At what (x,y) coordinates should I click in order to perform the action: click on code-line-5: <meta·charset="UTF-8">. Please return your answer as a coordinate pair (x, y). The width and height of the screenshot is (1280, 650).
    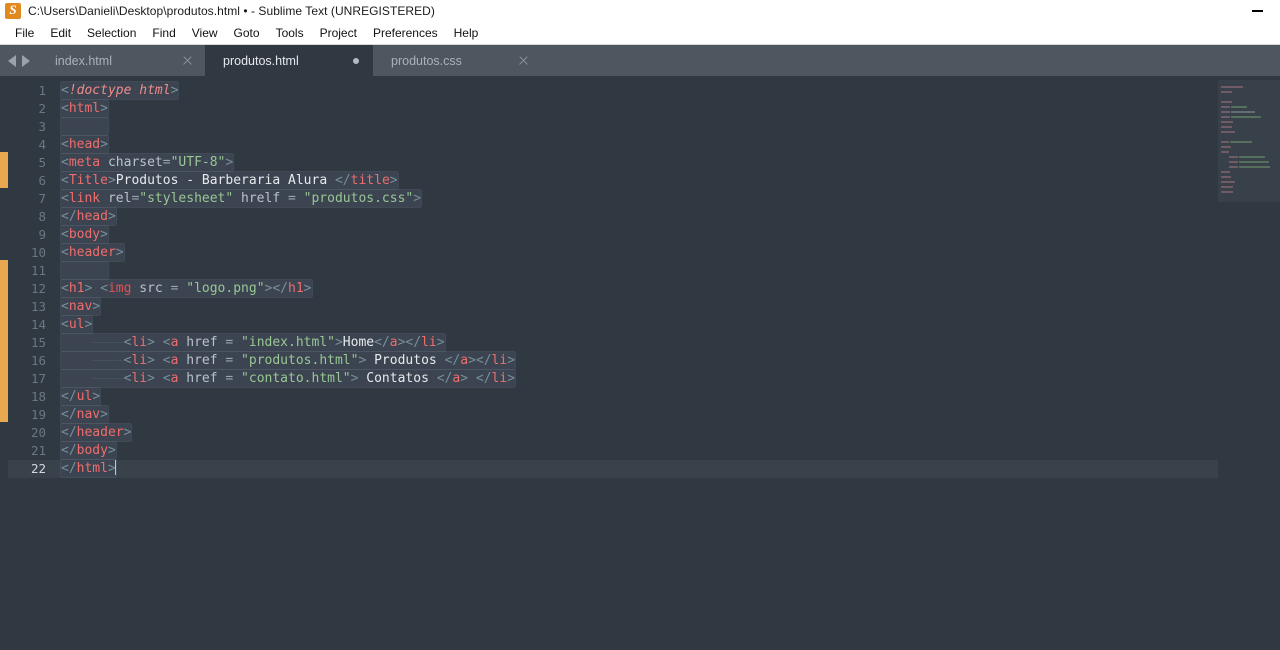
    Looking at the image, I should click on (667, 163).